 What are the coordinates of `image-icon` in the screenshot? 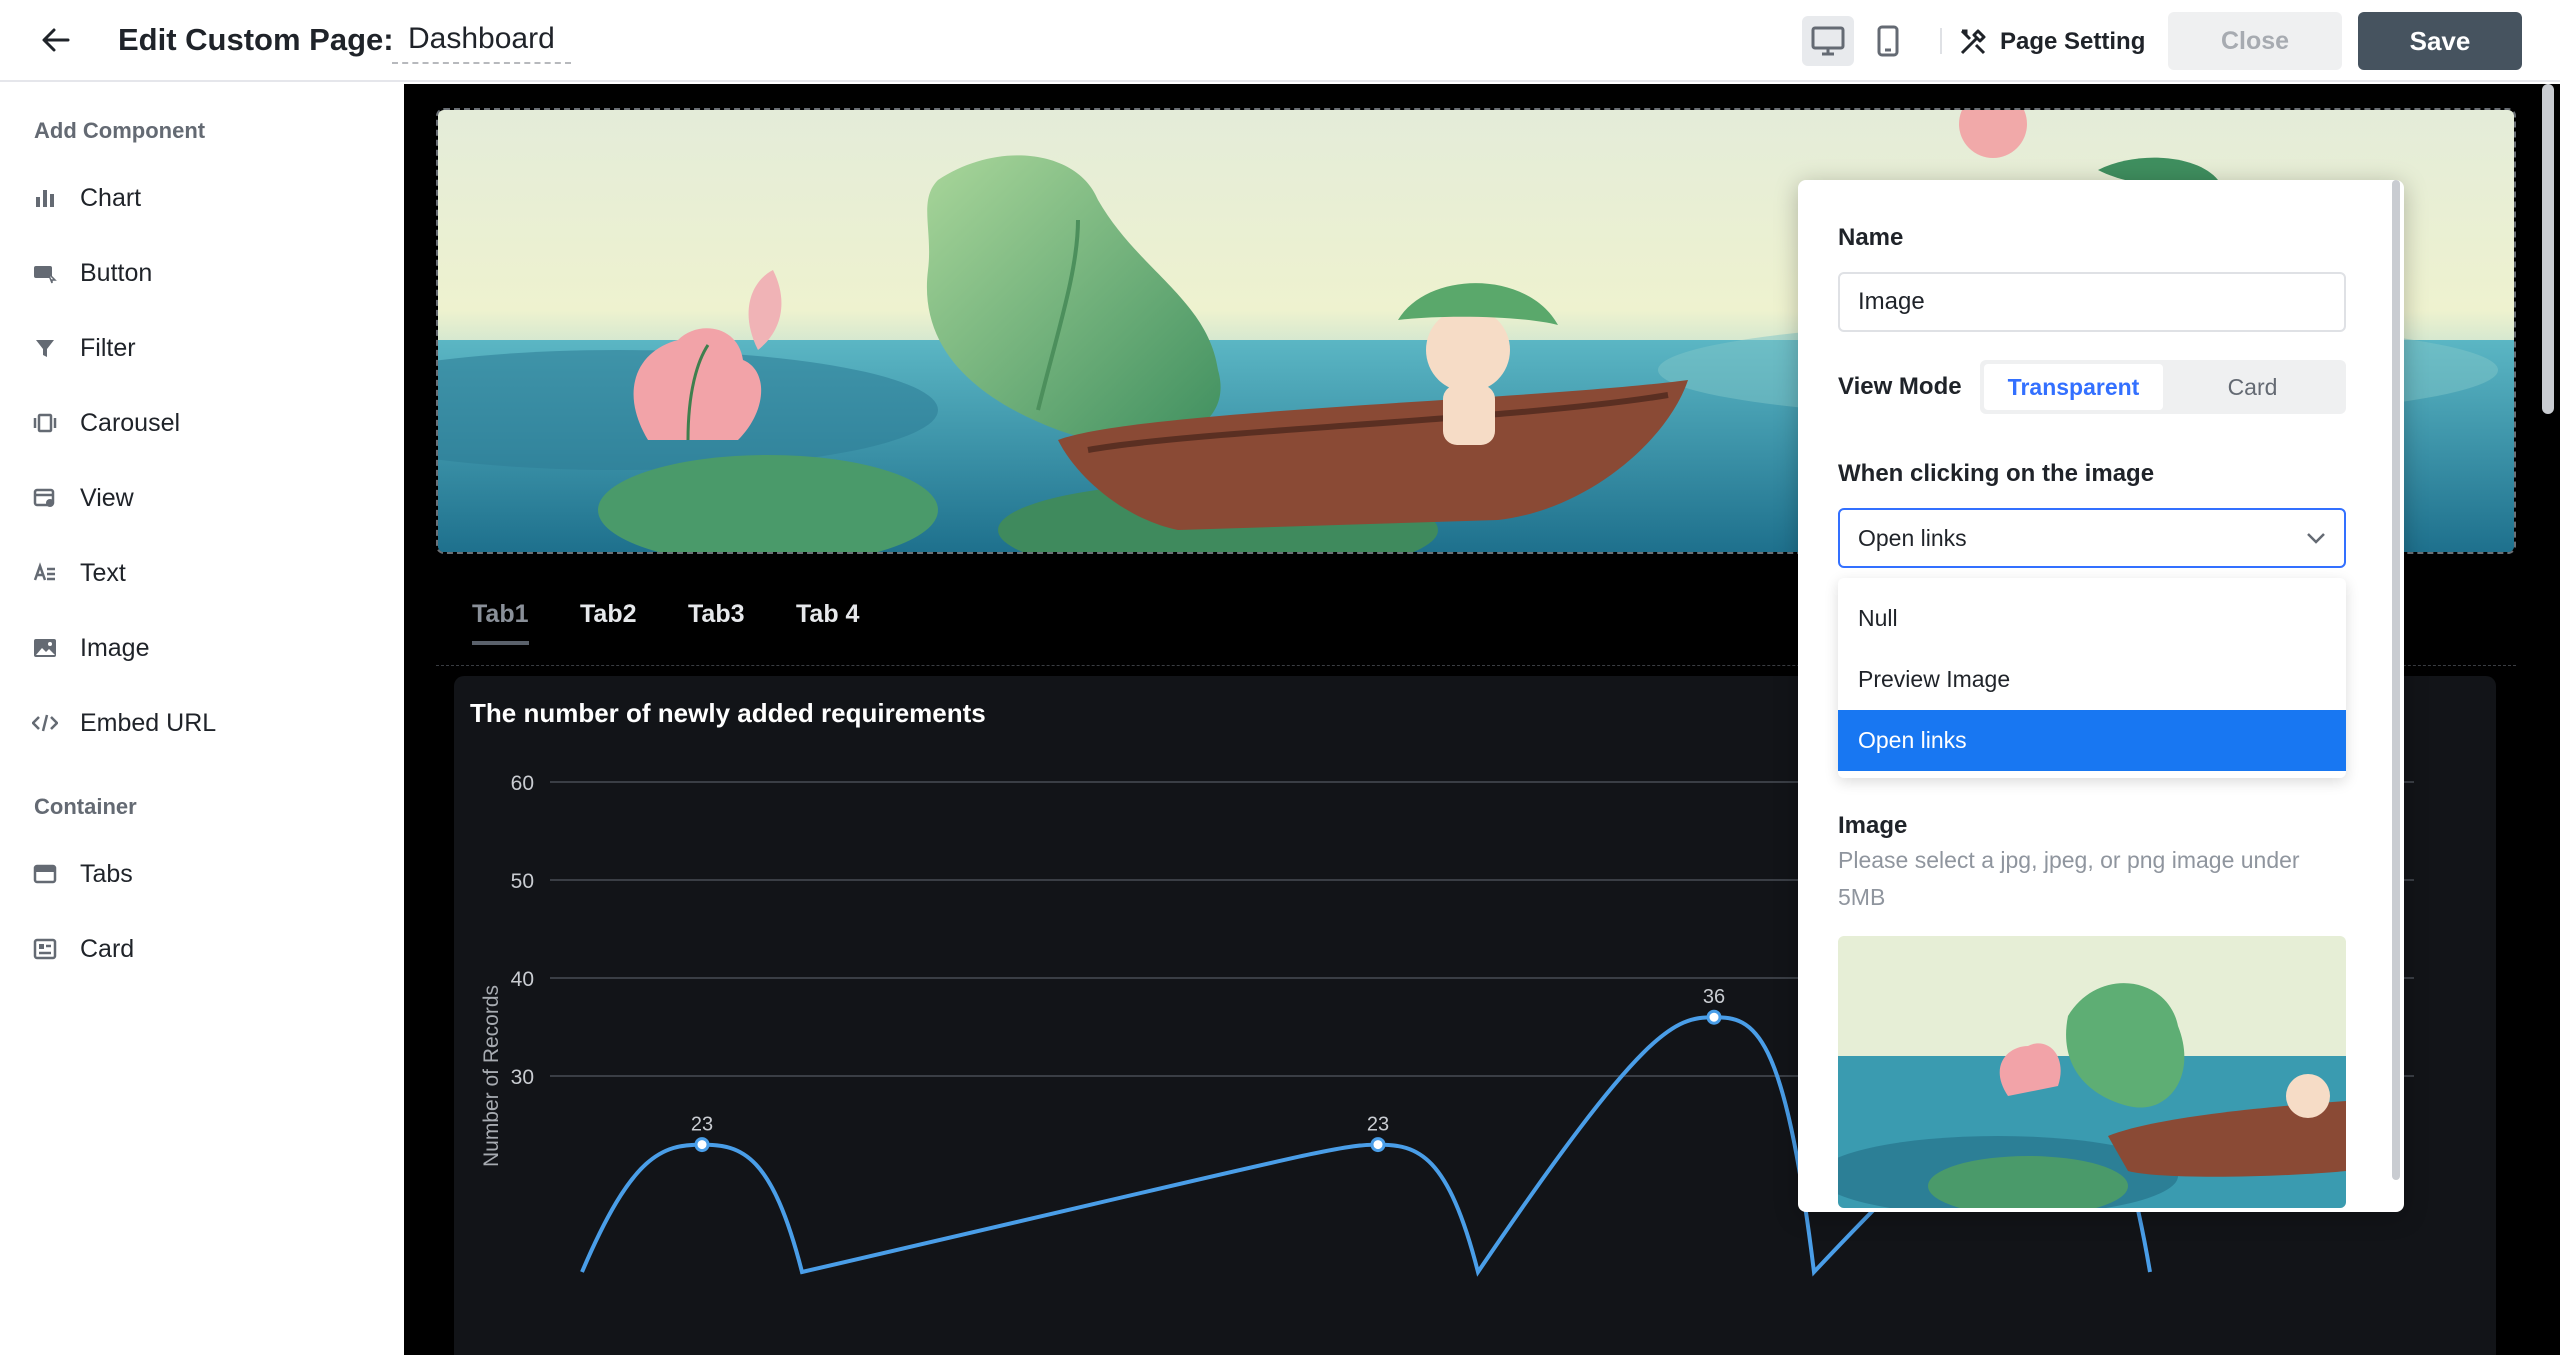 It's located at (45, 648).